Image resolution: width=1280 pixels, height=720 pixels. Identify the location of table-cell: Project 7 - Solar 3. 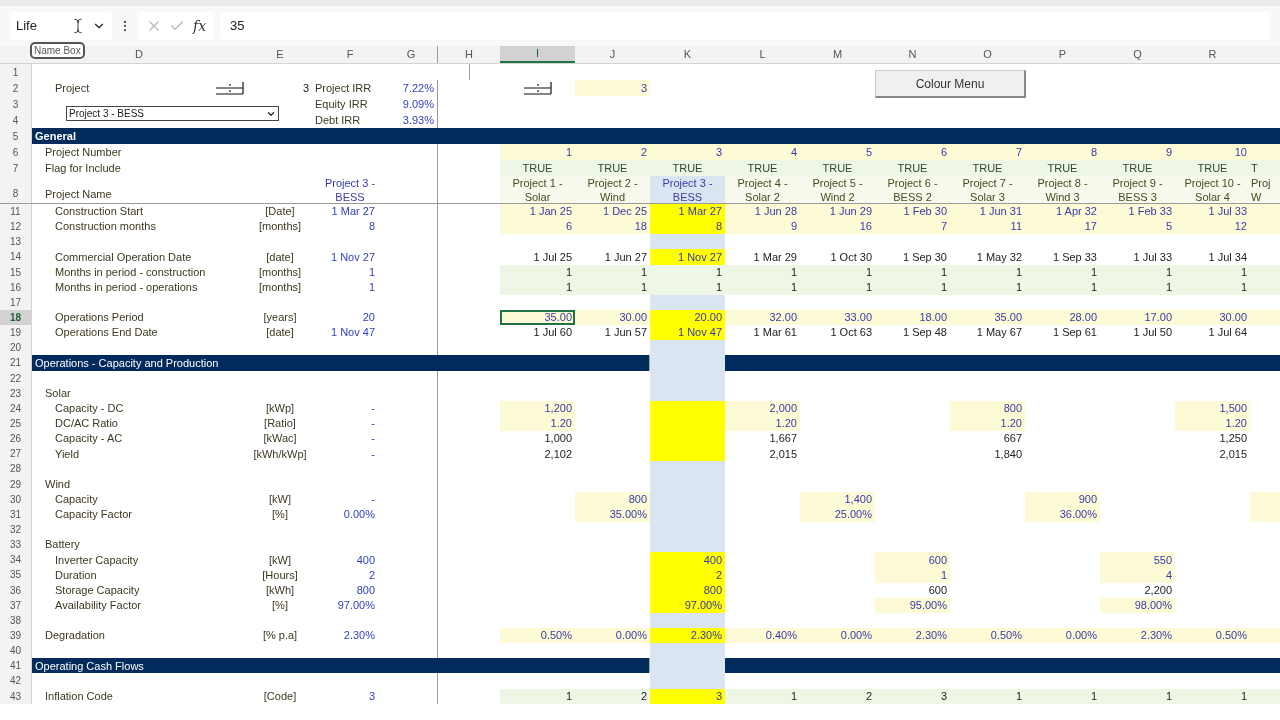
(987, 189).